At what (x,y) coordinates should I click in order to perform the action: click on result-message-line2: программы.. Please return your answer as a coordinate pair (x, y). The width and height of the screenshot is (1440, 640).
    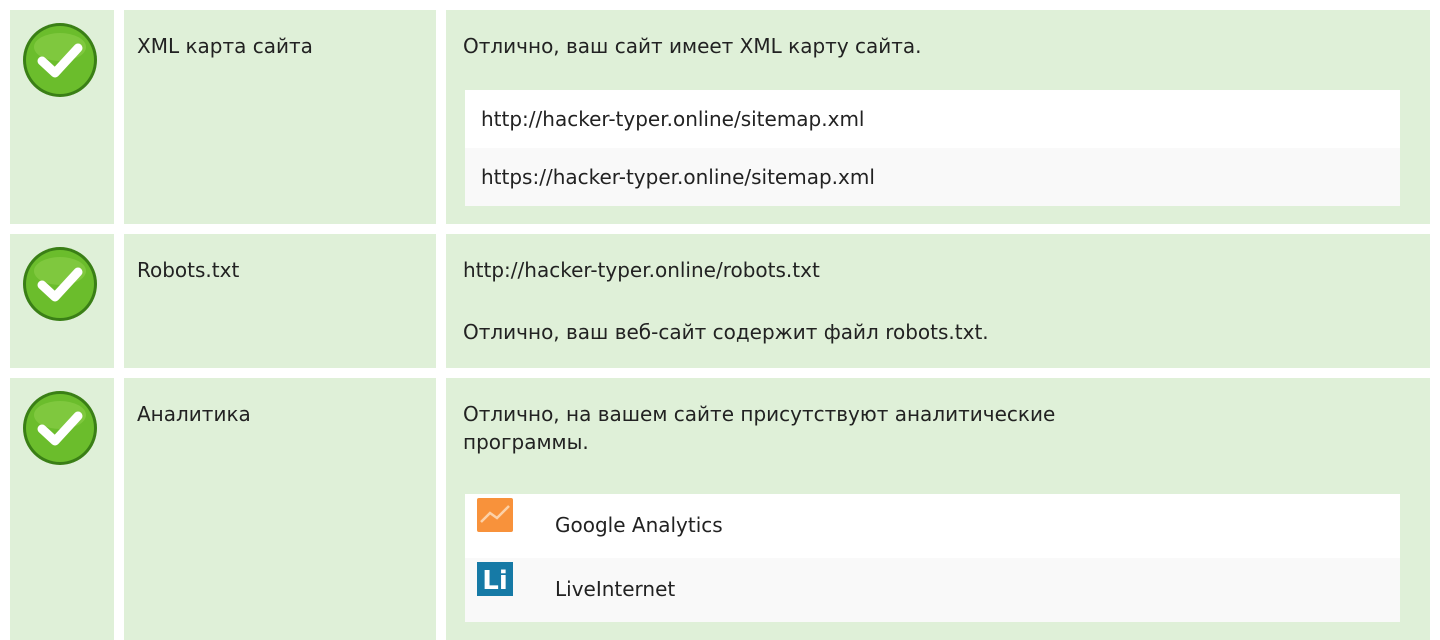
    Looking at the image, I should click on (526, 442).